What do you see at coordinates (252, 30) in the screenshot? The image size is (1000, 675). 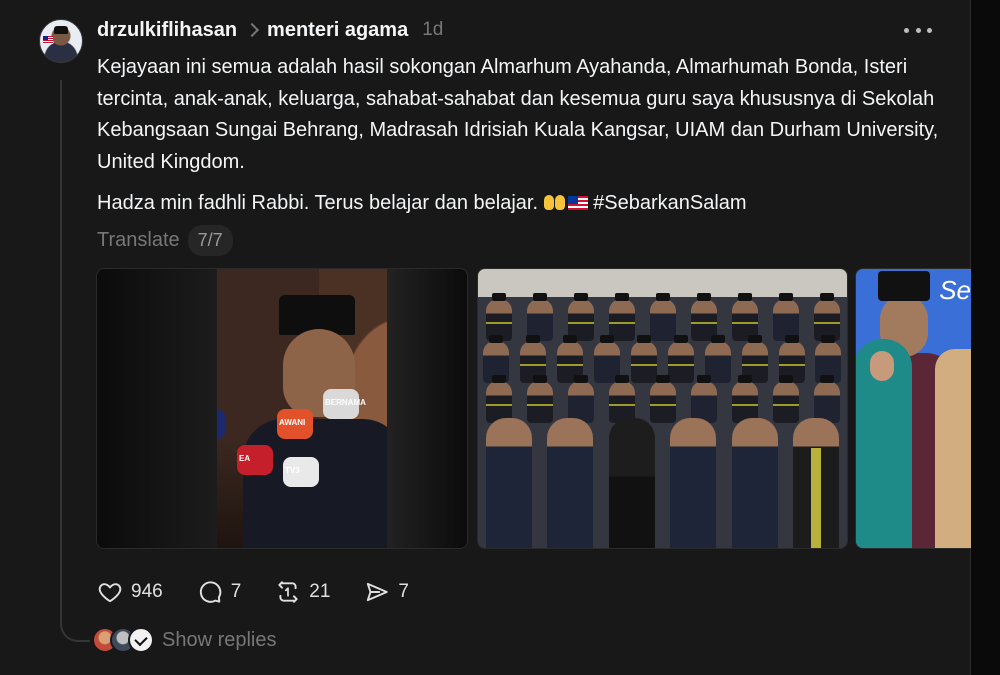 I see `chevron-right-icon` at bounding box center [252, 30].